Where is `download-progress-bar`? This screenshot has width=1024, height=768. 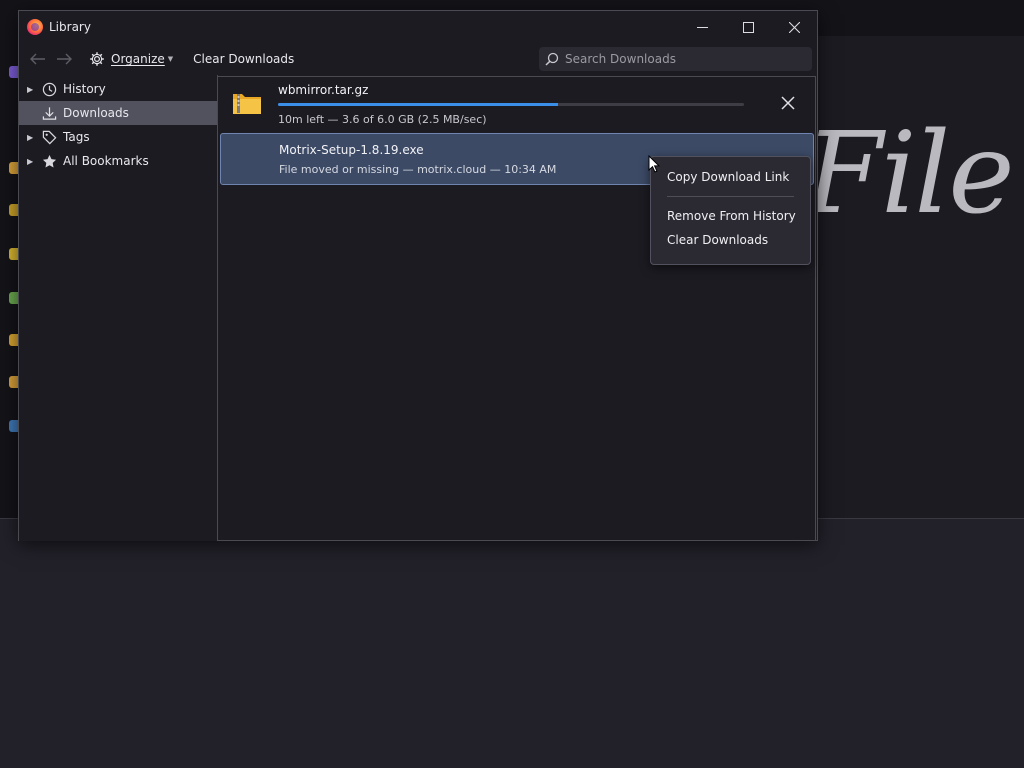
download-progress-bar is located at coordinates (511, 104).